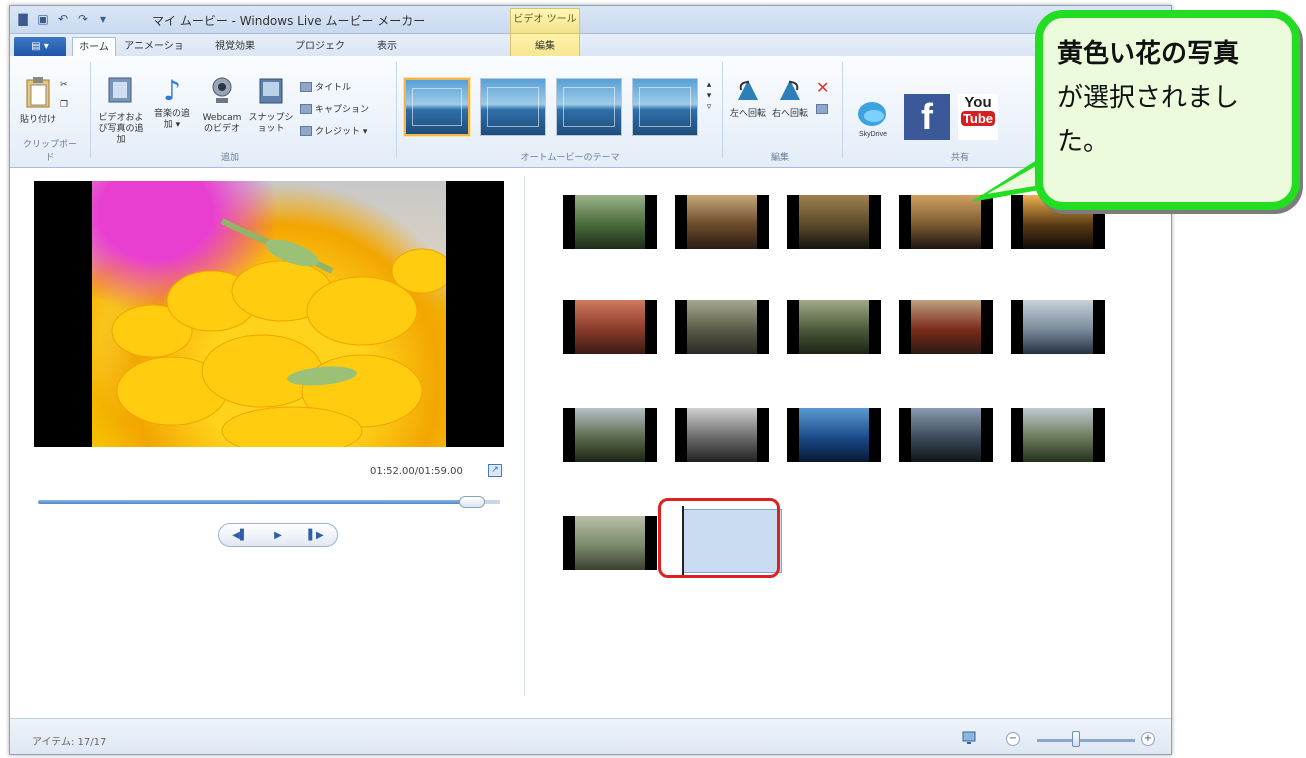  Describe the element at coordinates (748, 90) in the screenshot. I see `rotate-left-icon` at that location.